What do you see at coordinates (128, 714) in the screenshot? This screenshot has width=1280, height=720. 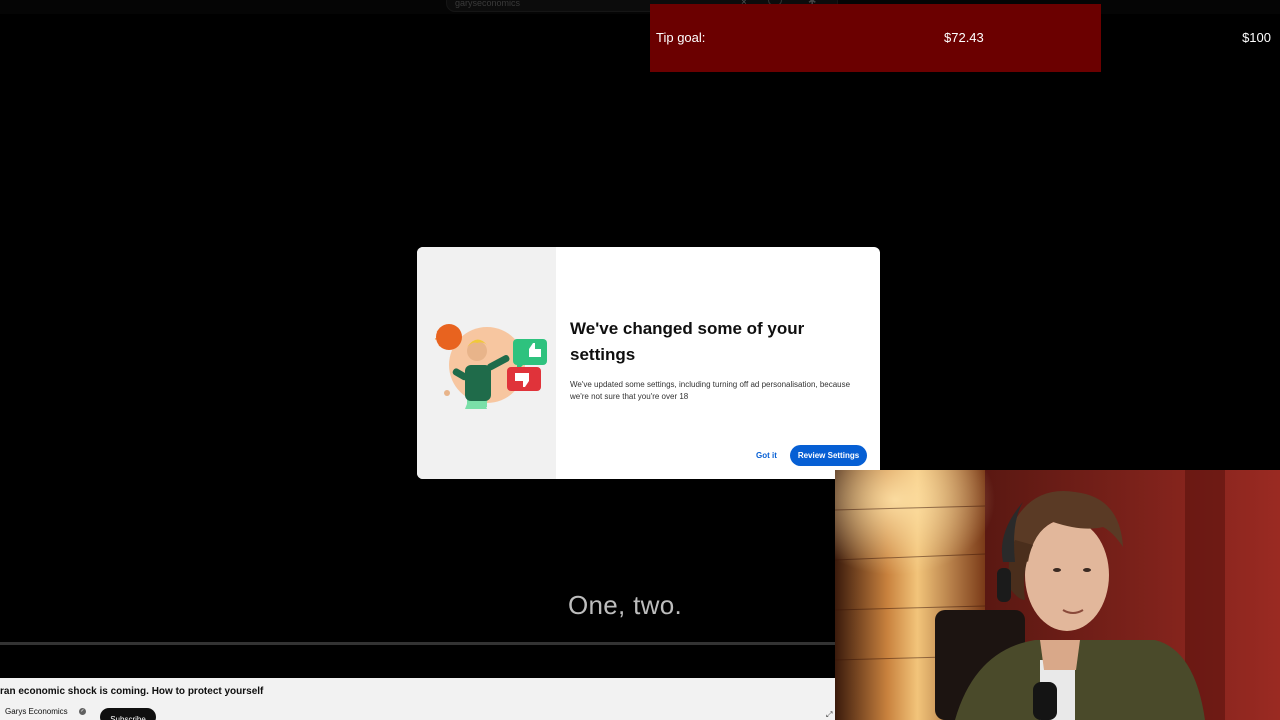 I see `subscribe-button: Subscribe` at bounding box center [128, 714].